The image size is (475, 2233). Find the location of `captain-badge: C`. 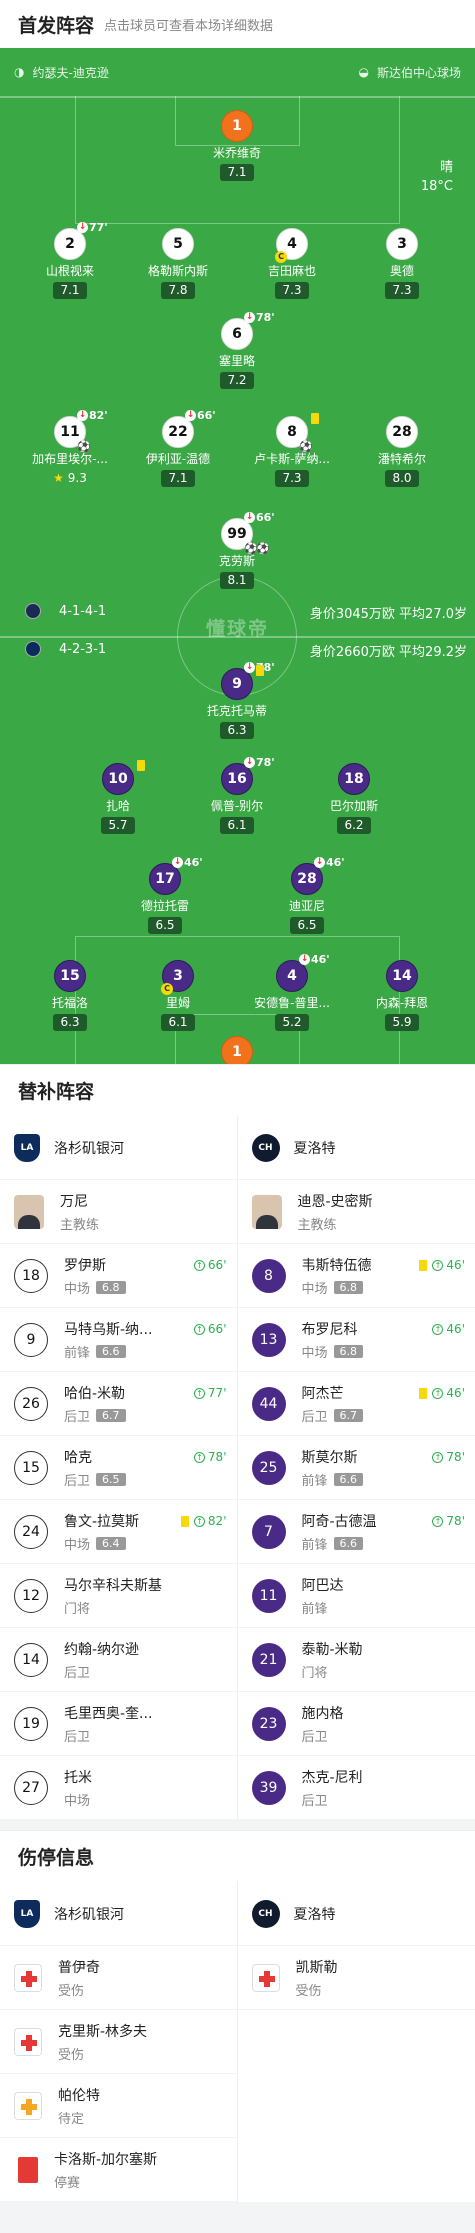

captain-badge: C is located at coordinates (281, 257).